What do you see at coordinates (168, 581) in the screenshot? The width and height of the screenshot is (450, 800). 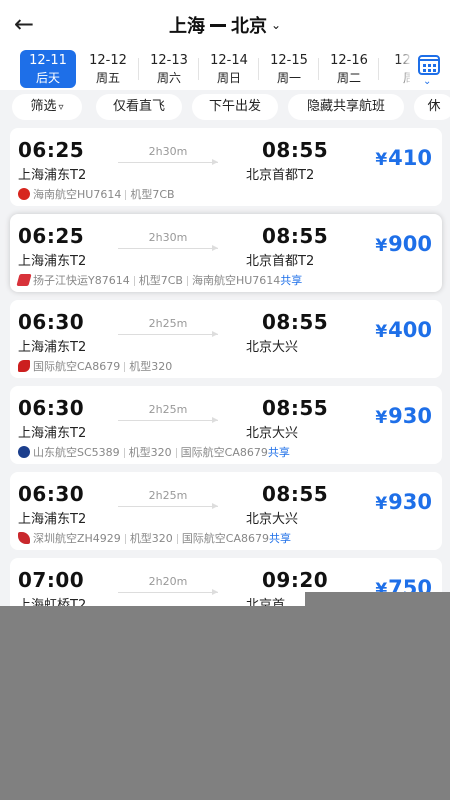 I see `flight-duration: 2h20m` at bounding box center [168, 581].